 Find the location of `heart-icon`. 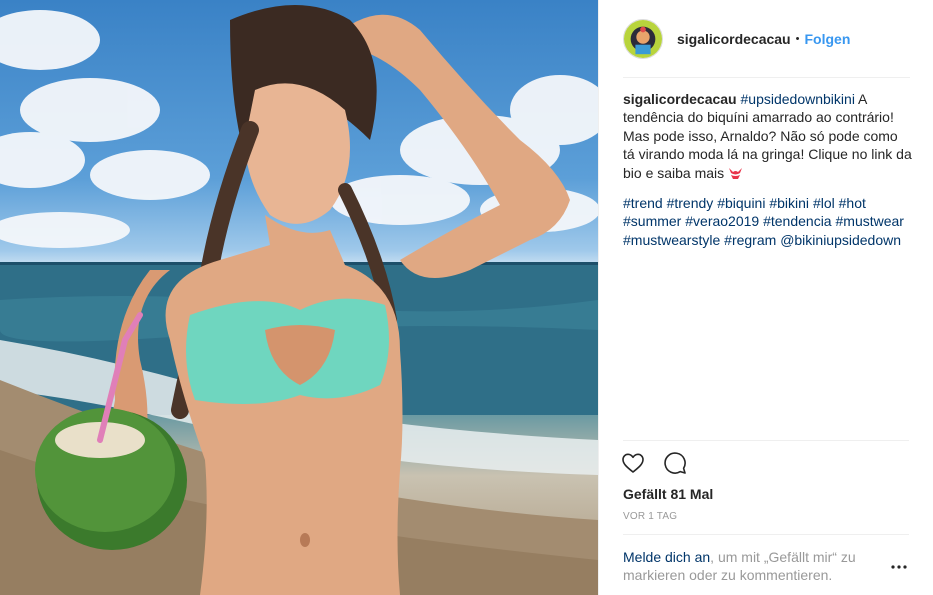

heart-icon is located at coordinates (633, 463).